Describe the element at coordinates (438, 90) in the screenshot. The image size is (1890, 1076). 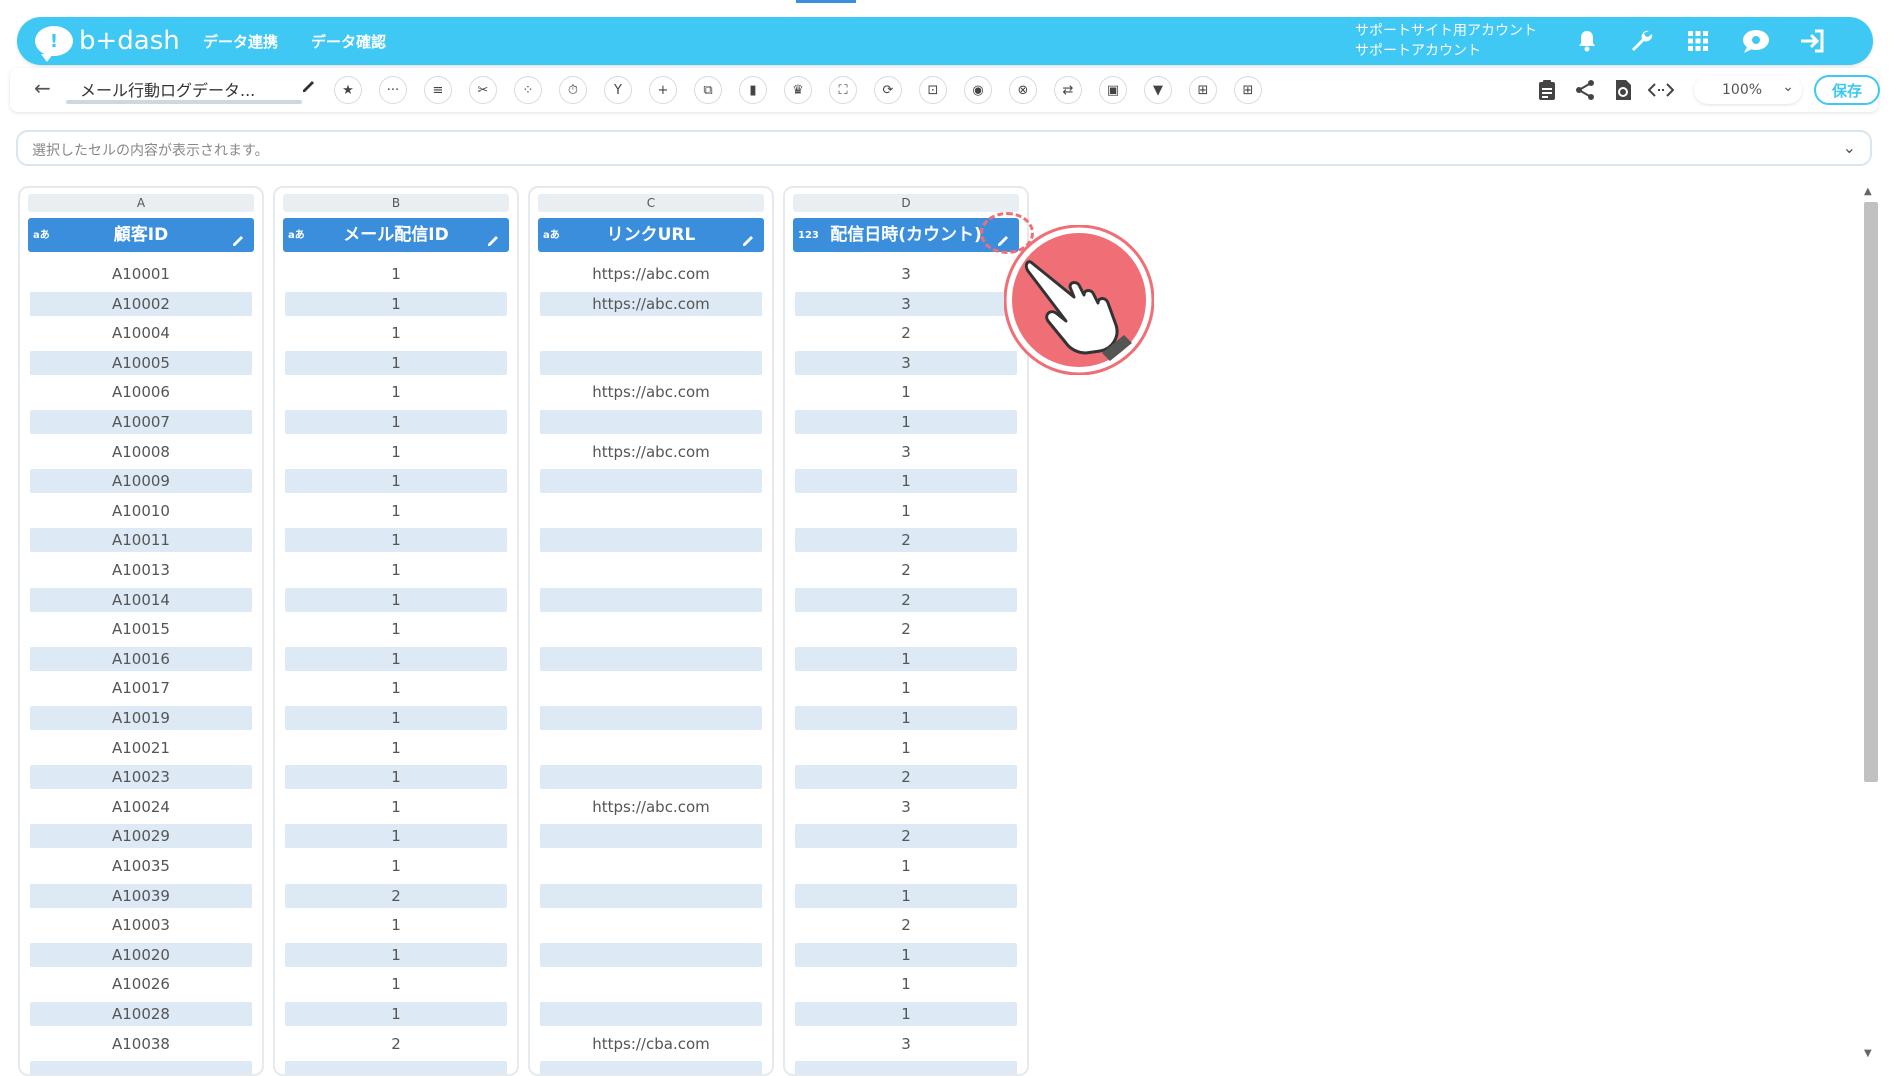
I see `memo-icon: ≡` at that location.